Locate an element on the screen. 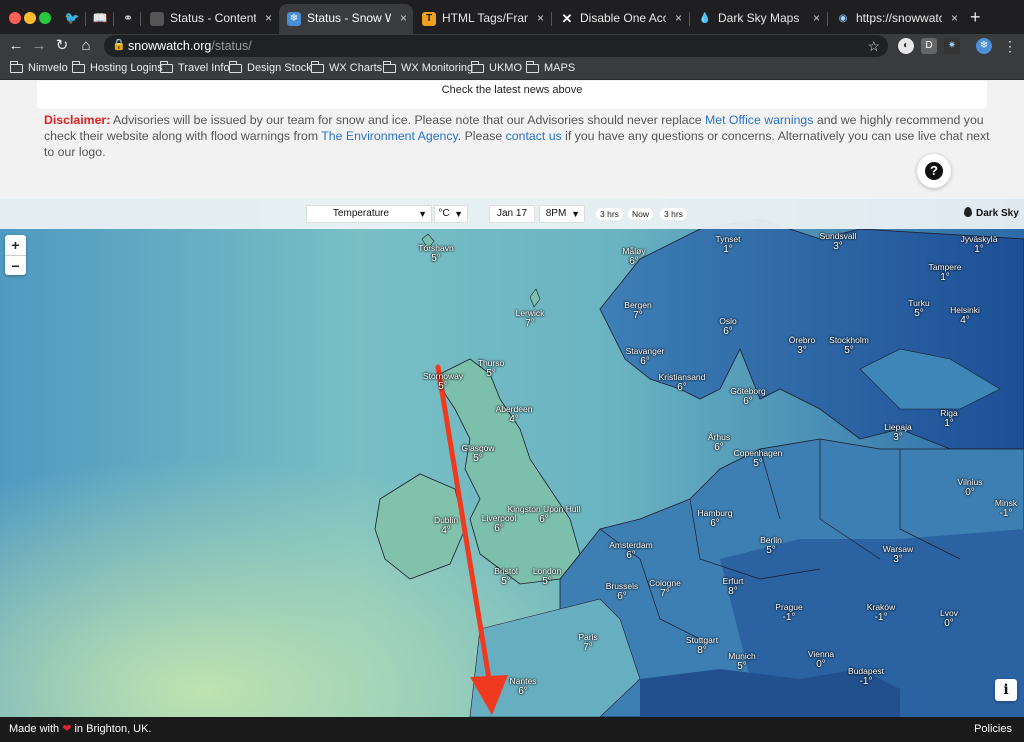  layer-select: Temperature ▼ is located at coordinates (369, 214).